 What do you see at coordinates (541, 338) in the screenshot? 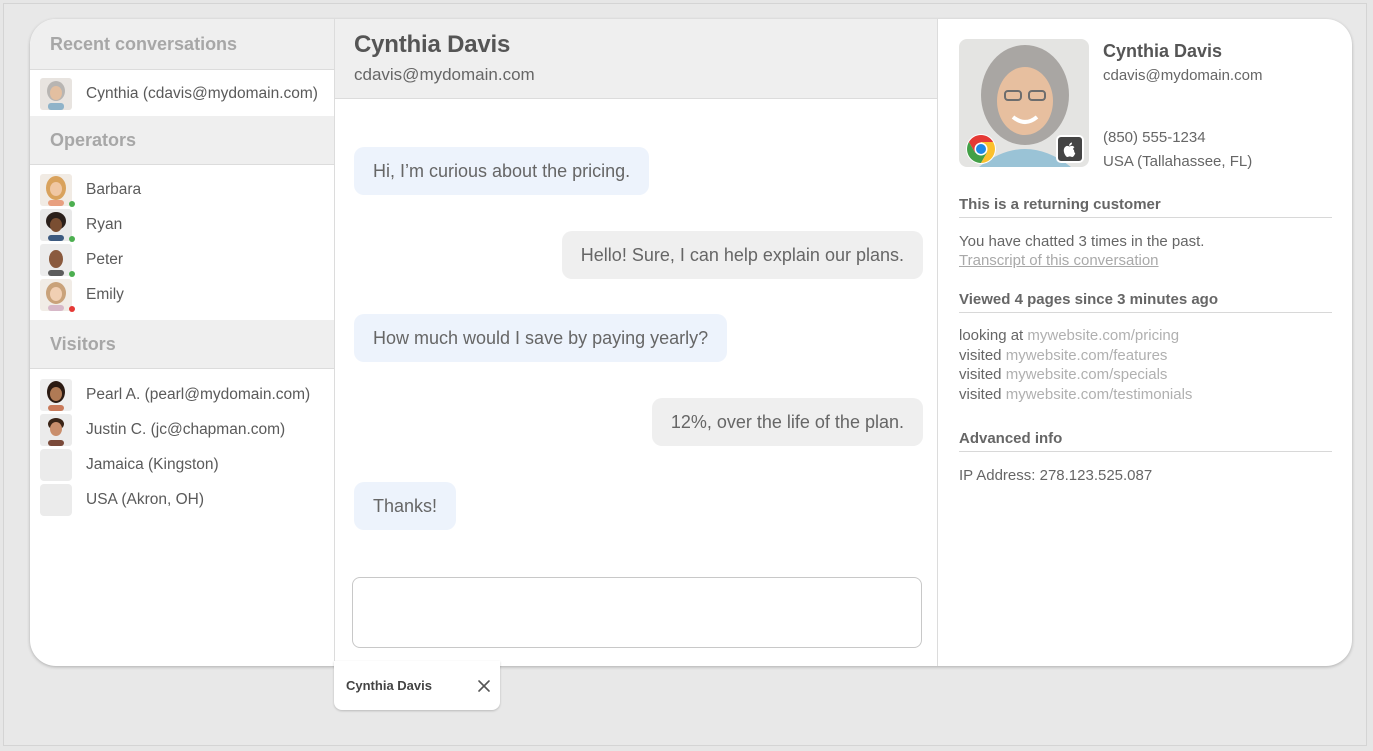
I see `message-visitor: How much would I save by paying yearly?` at bounding box center [541, 338].